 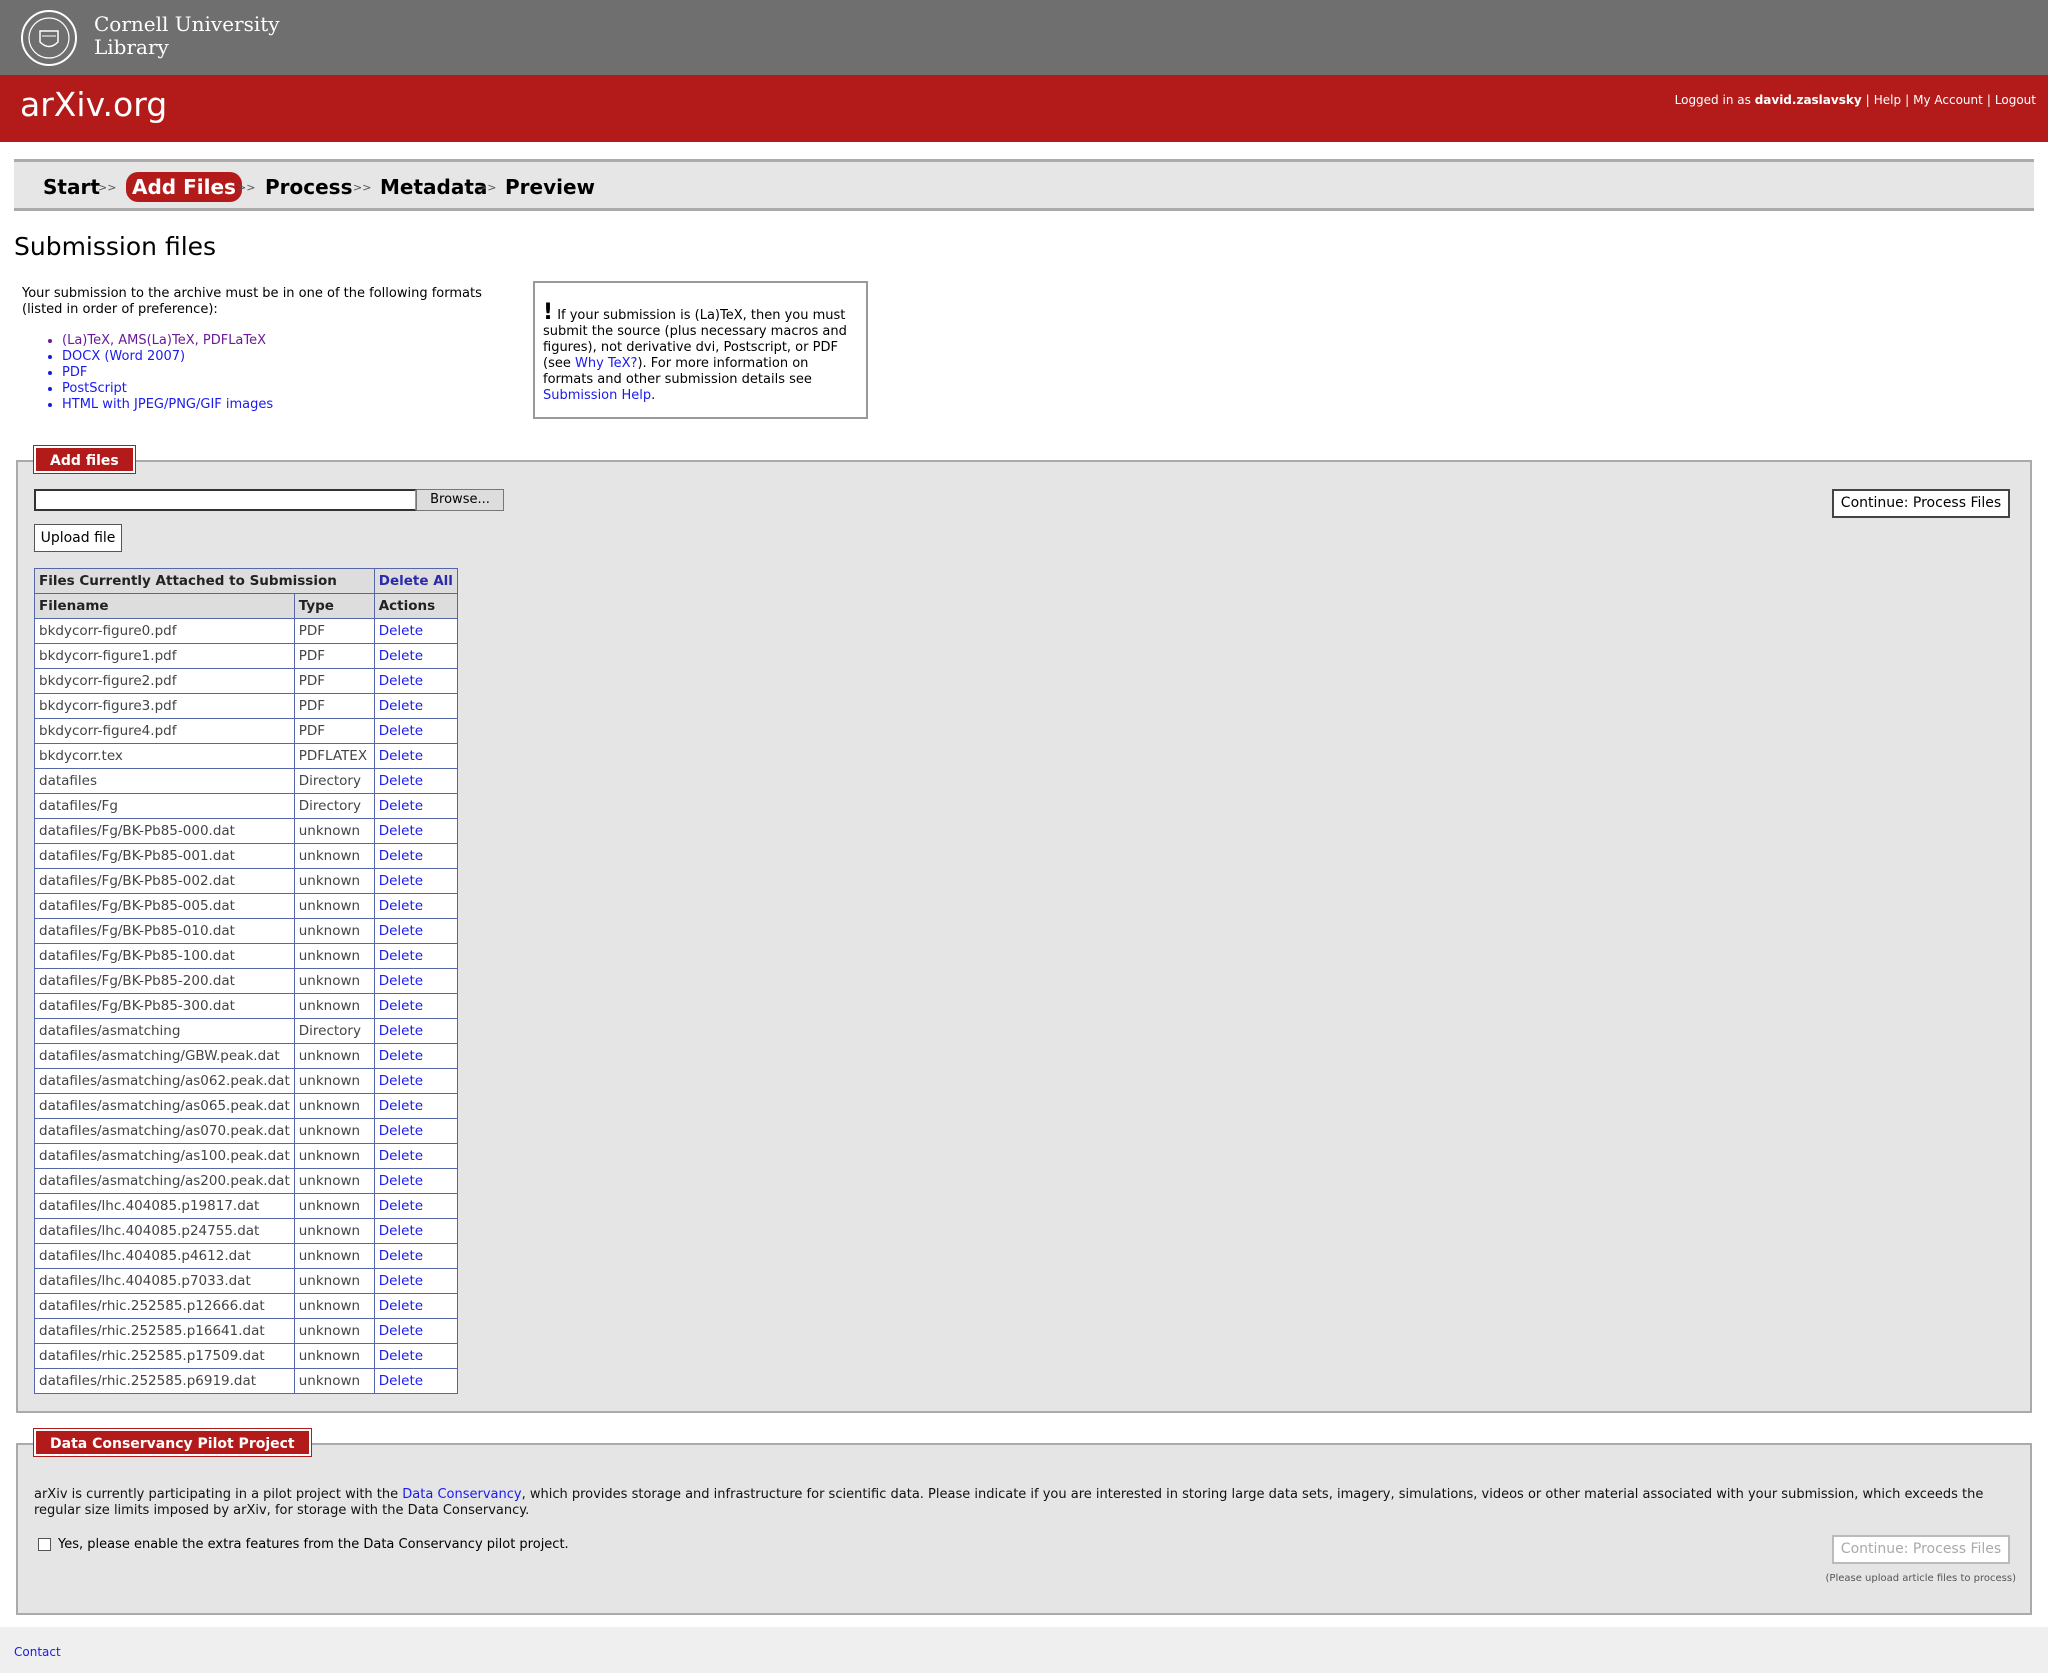 I want to click on column-header-actions: Actions, so click(x=415, y=606).